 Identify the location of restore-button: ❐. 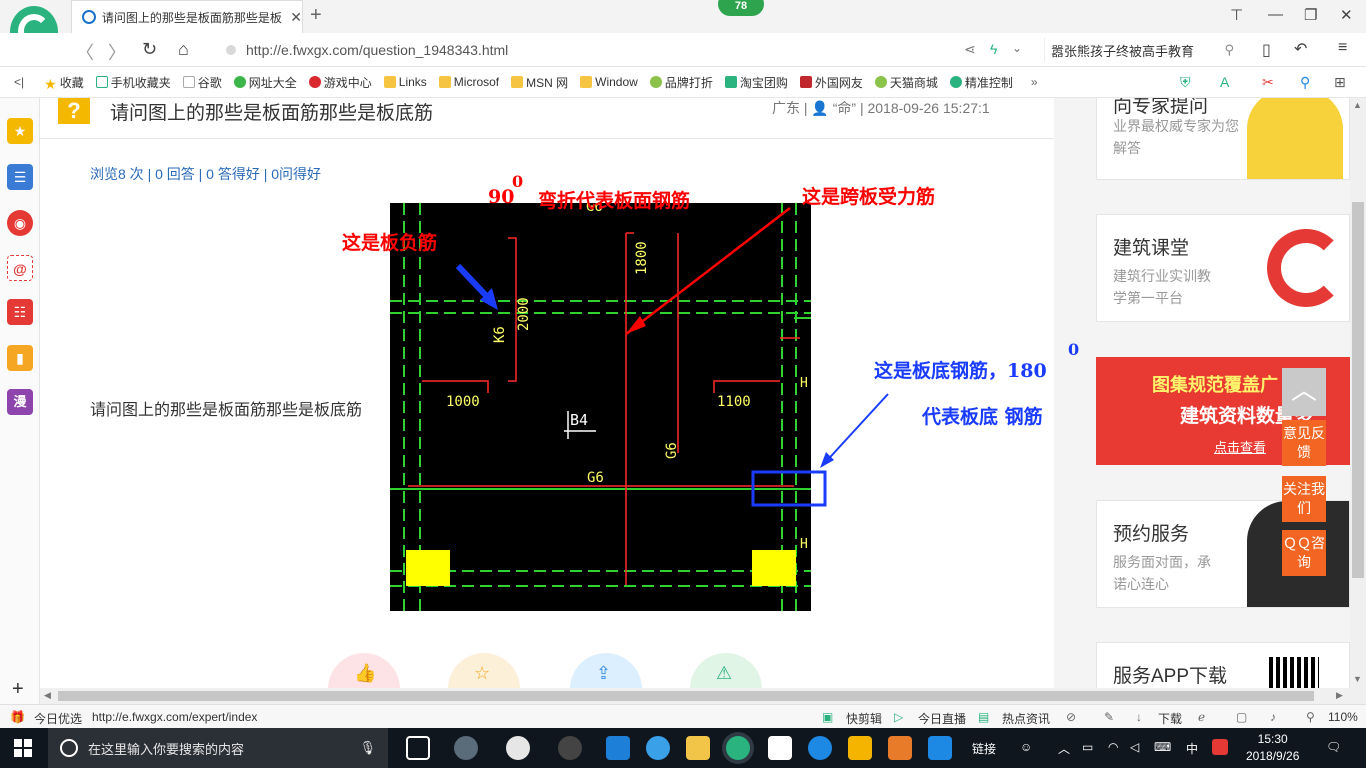
(1310, 15).